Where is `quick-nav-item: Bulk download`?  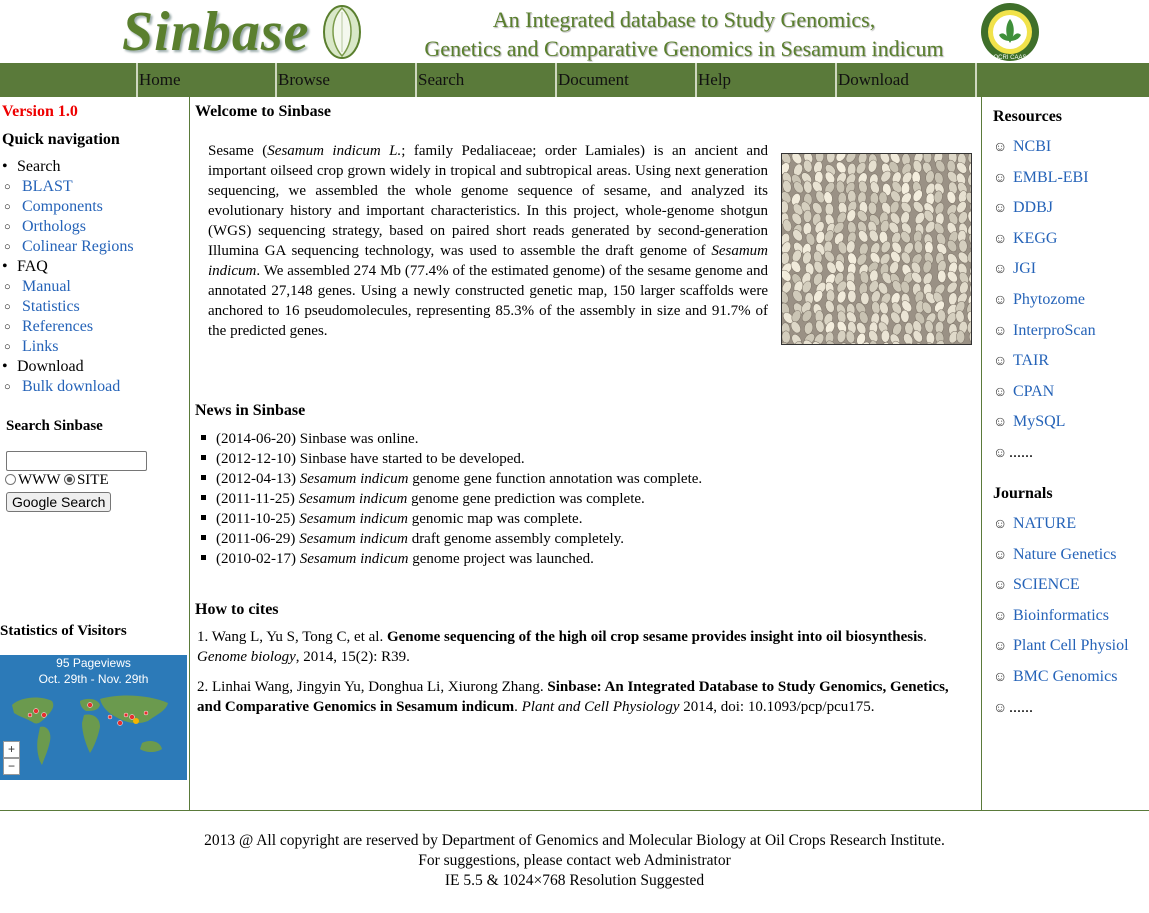 quick-nav-item: Bulk download is located at coordinates (67, 387).